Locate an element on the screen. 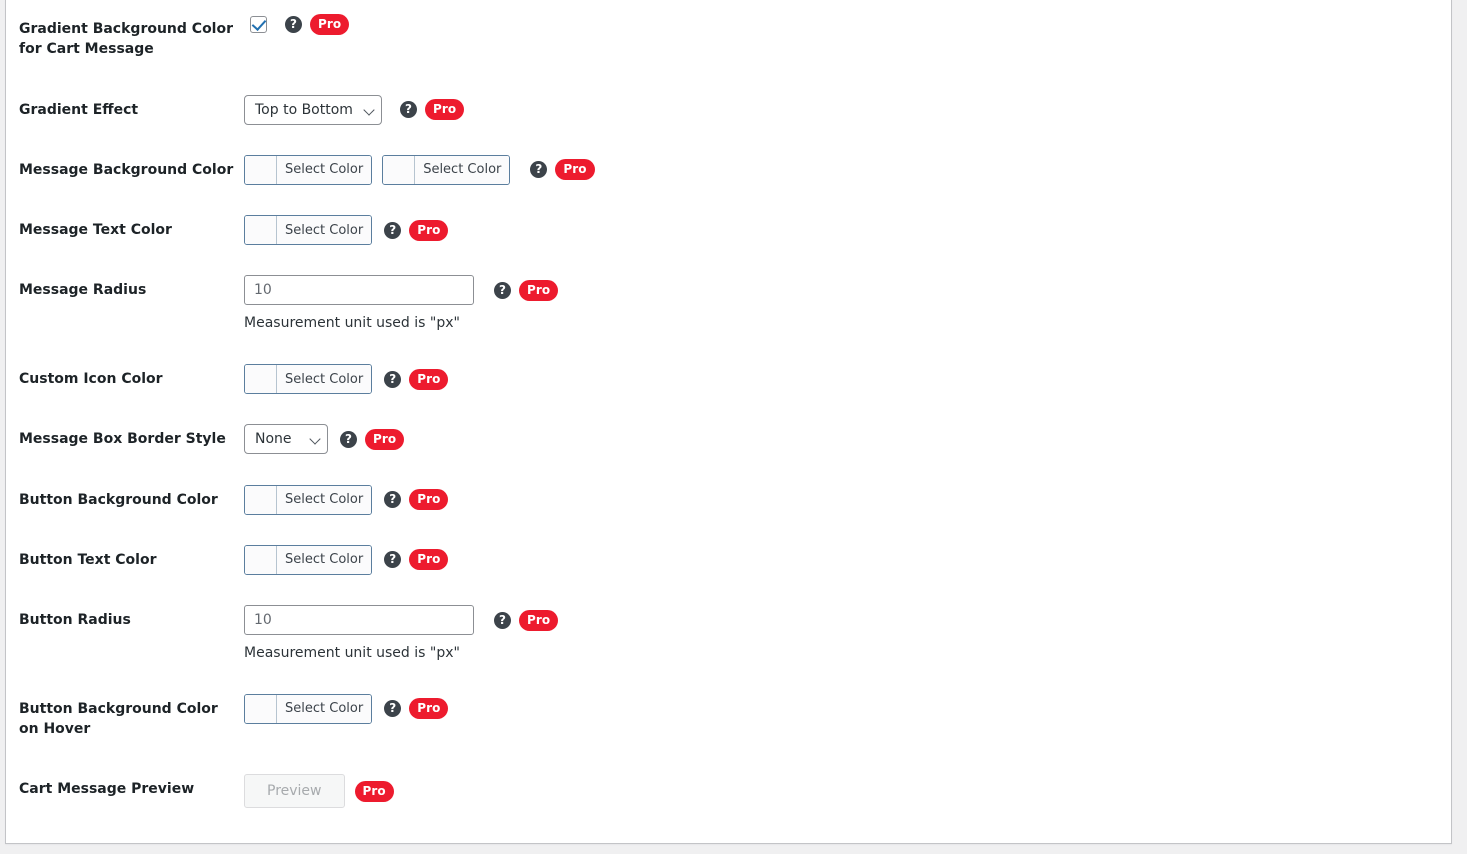 Image resolution: width=1467 pixels, height=854 pixels. table-row: Cart Message Preview Preview Pro is located at coordinates (728, 791).